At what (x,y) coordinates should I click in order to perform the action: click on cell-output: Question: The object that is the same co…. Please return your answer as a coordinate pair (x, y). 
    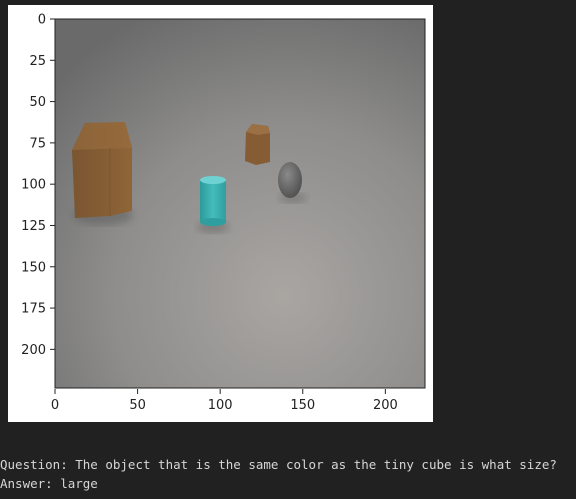
    Looking at the image, I should click on (278, 474).